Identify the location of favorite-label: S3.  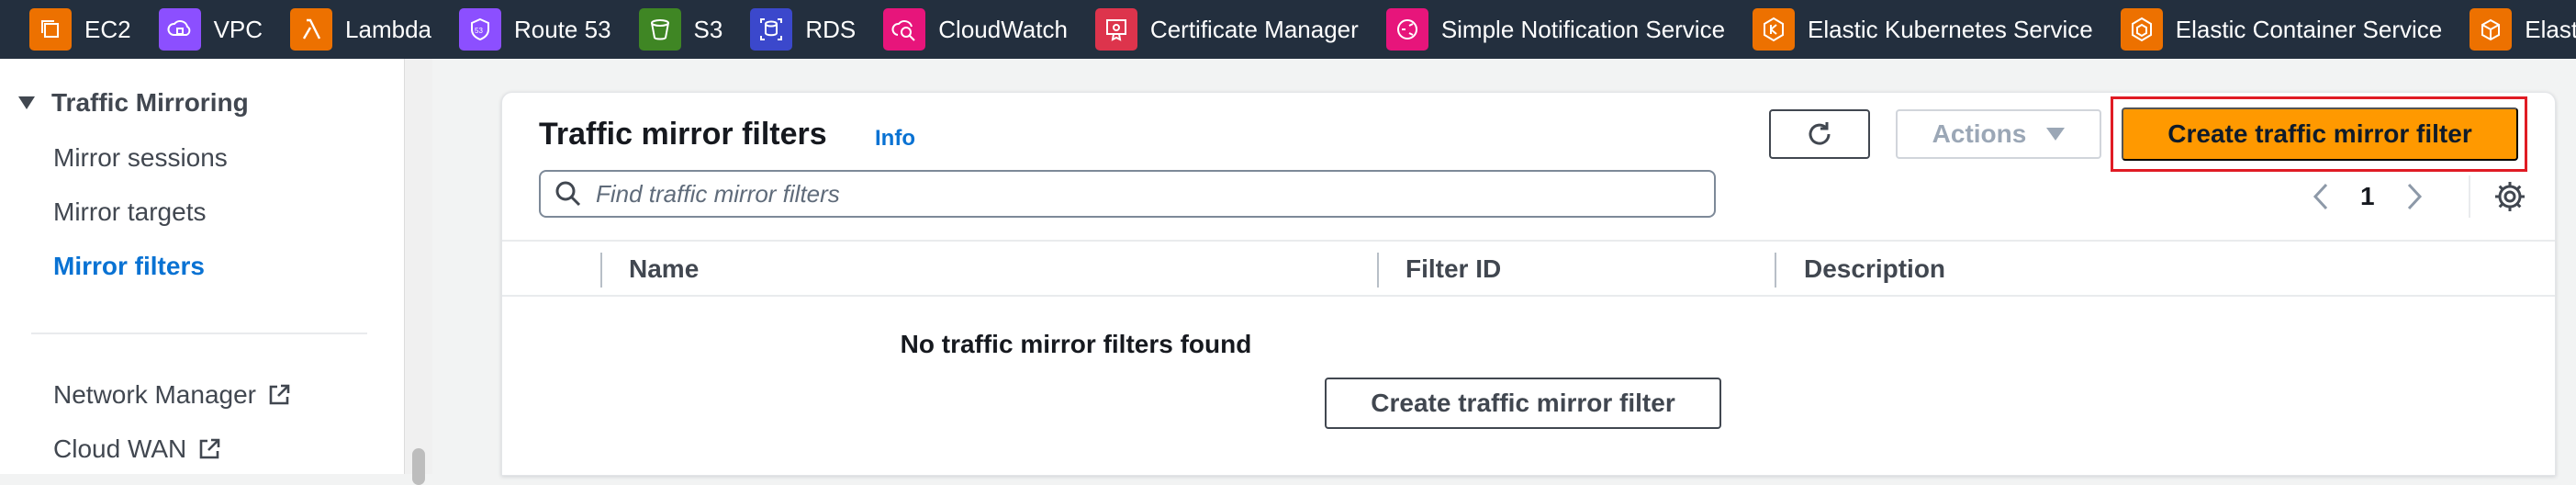
(708, 29).